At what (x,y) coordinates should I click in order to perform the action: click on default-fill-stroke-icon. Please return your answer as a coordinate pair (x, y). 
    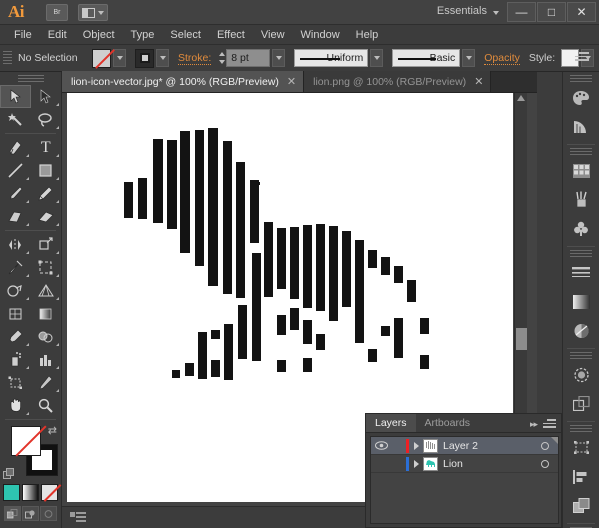
    Looking at the image, I should click on (9, 474).